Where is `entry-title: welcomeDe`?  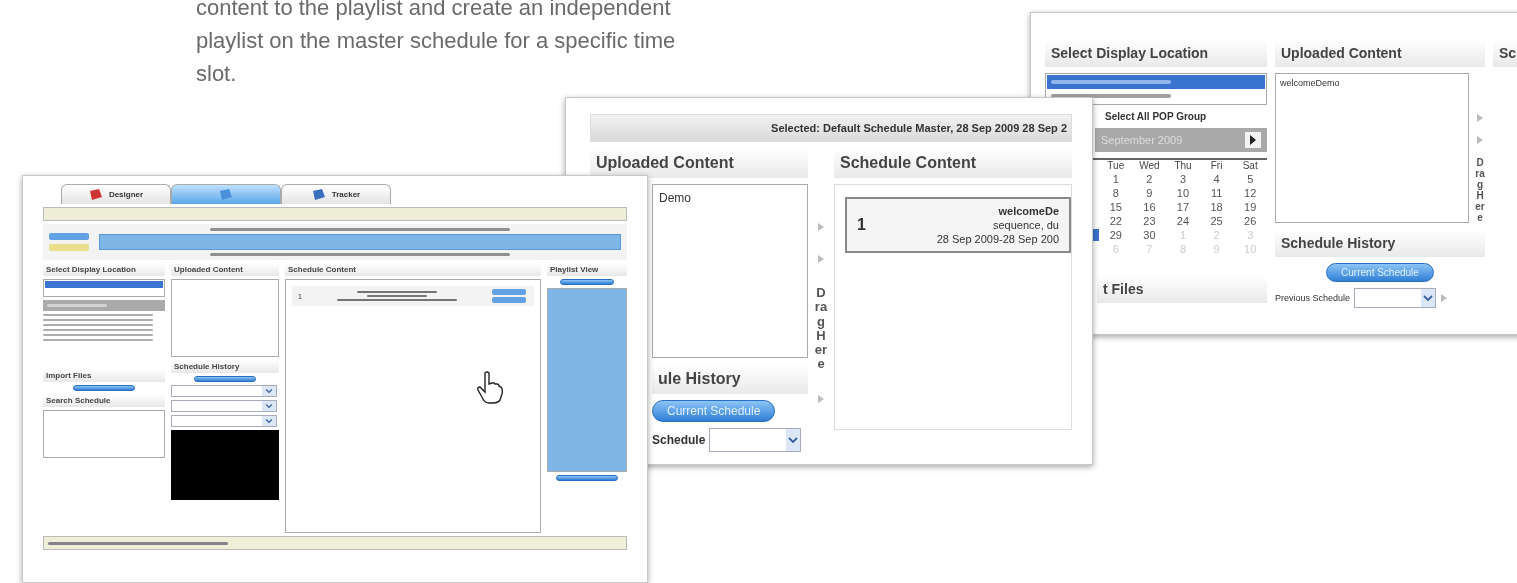
entry-title: welcomeDe is located at coordinates (1028, 211).